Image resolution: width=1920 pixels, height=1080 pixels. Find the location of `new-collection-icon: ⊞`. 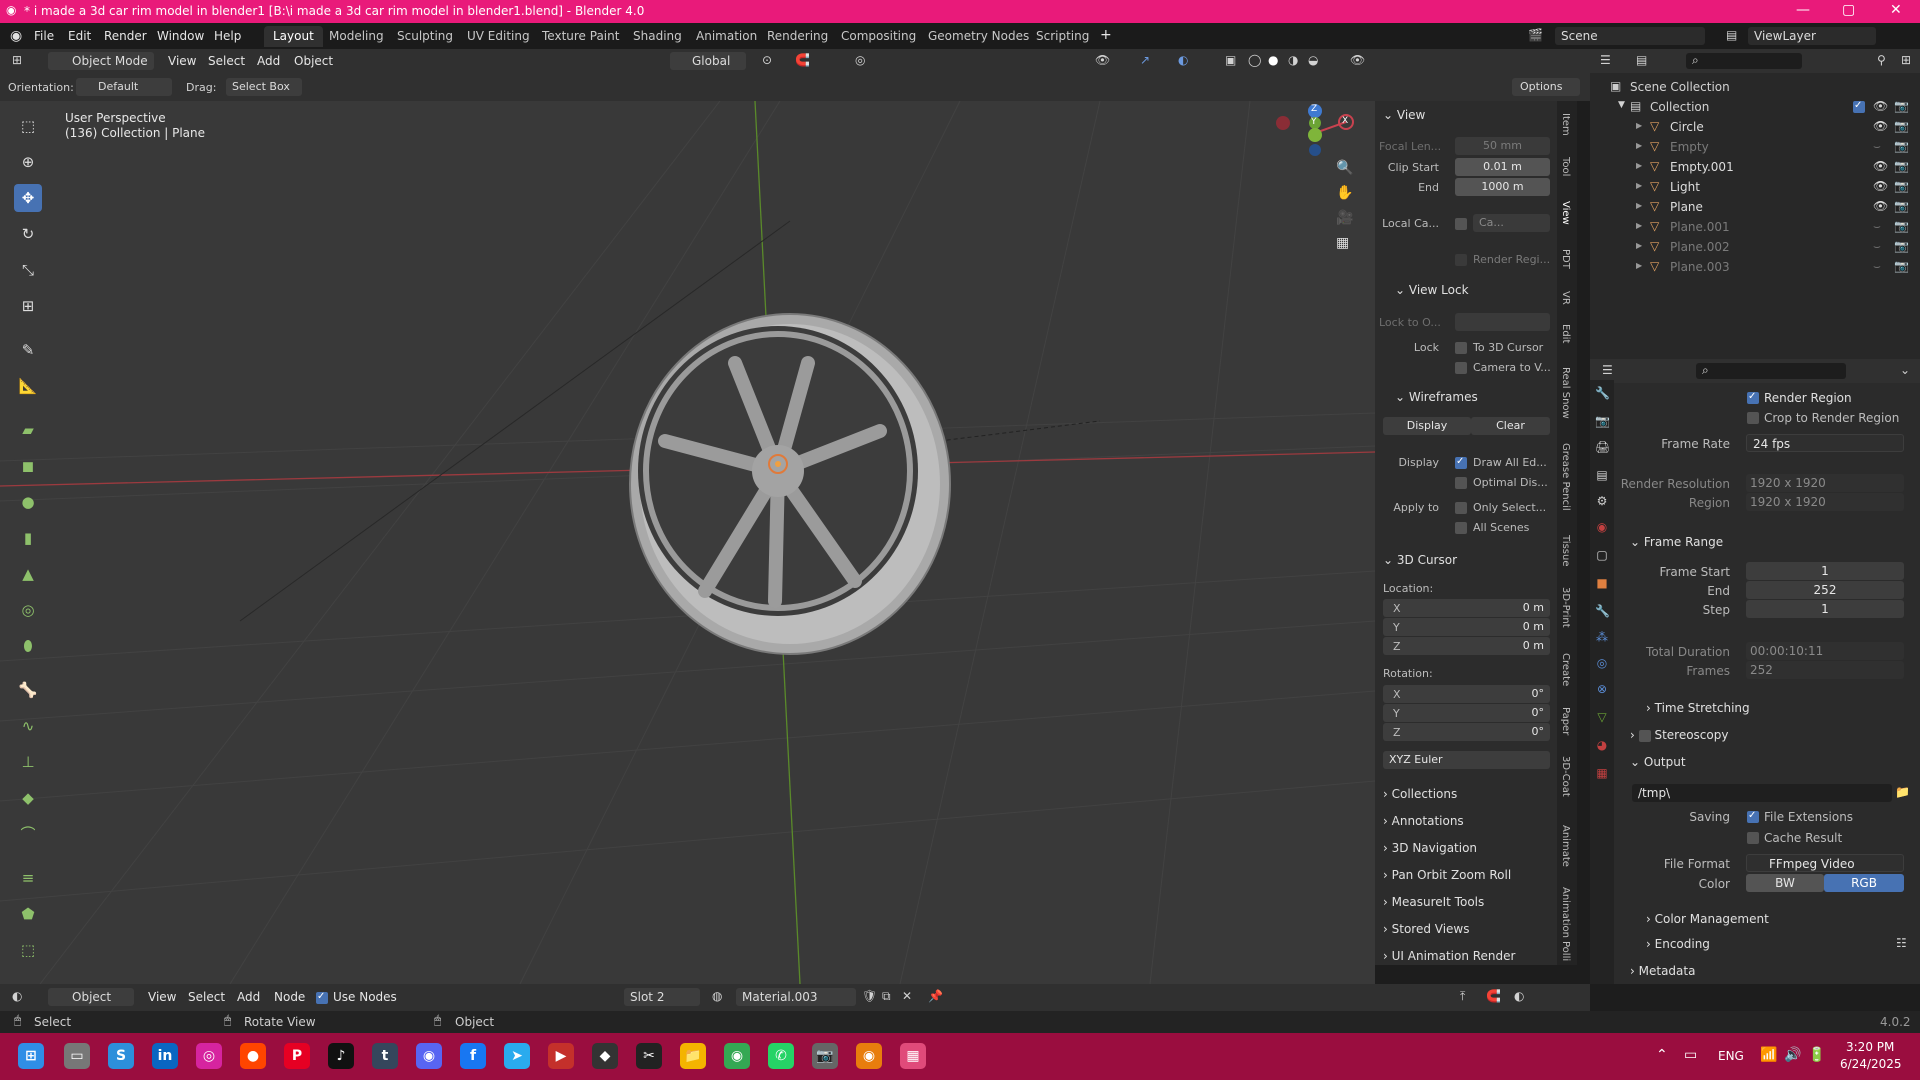

new-collection-icon: ⊞ is located at coordinates (1906, 60).